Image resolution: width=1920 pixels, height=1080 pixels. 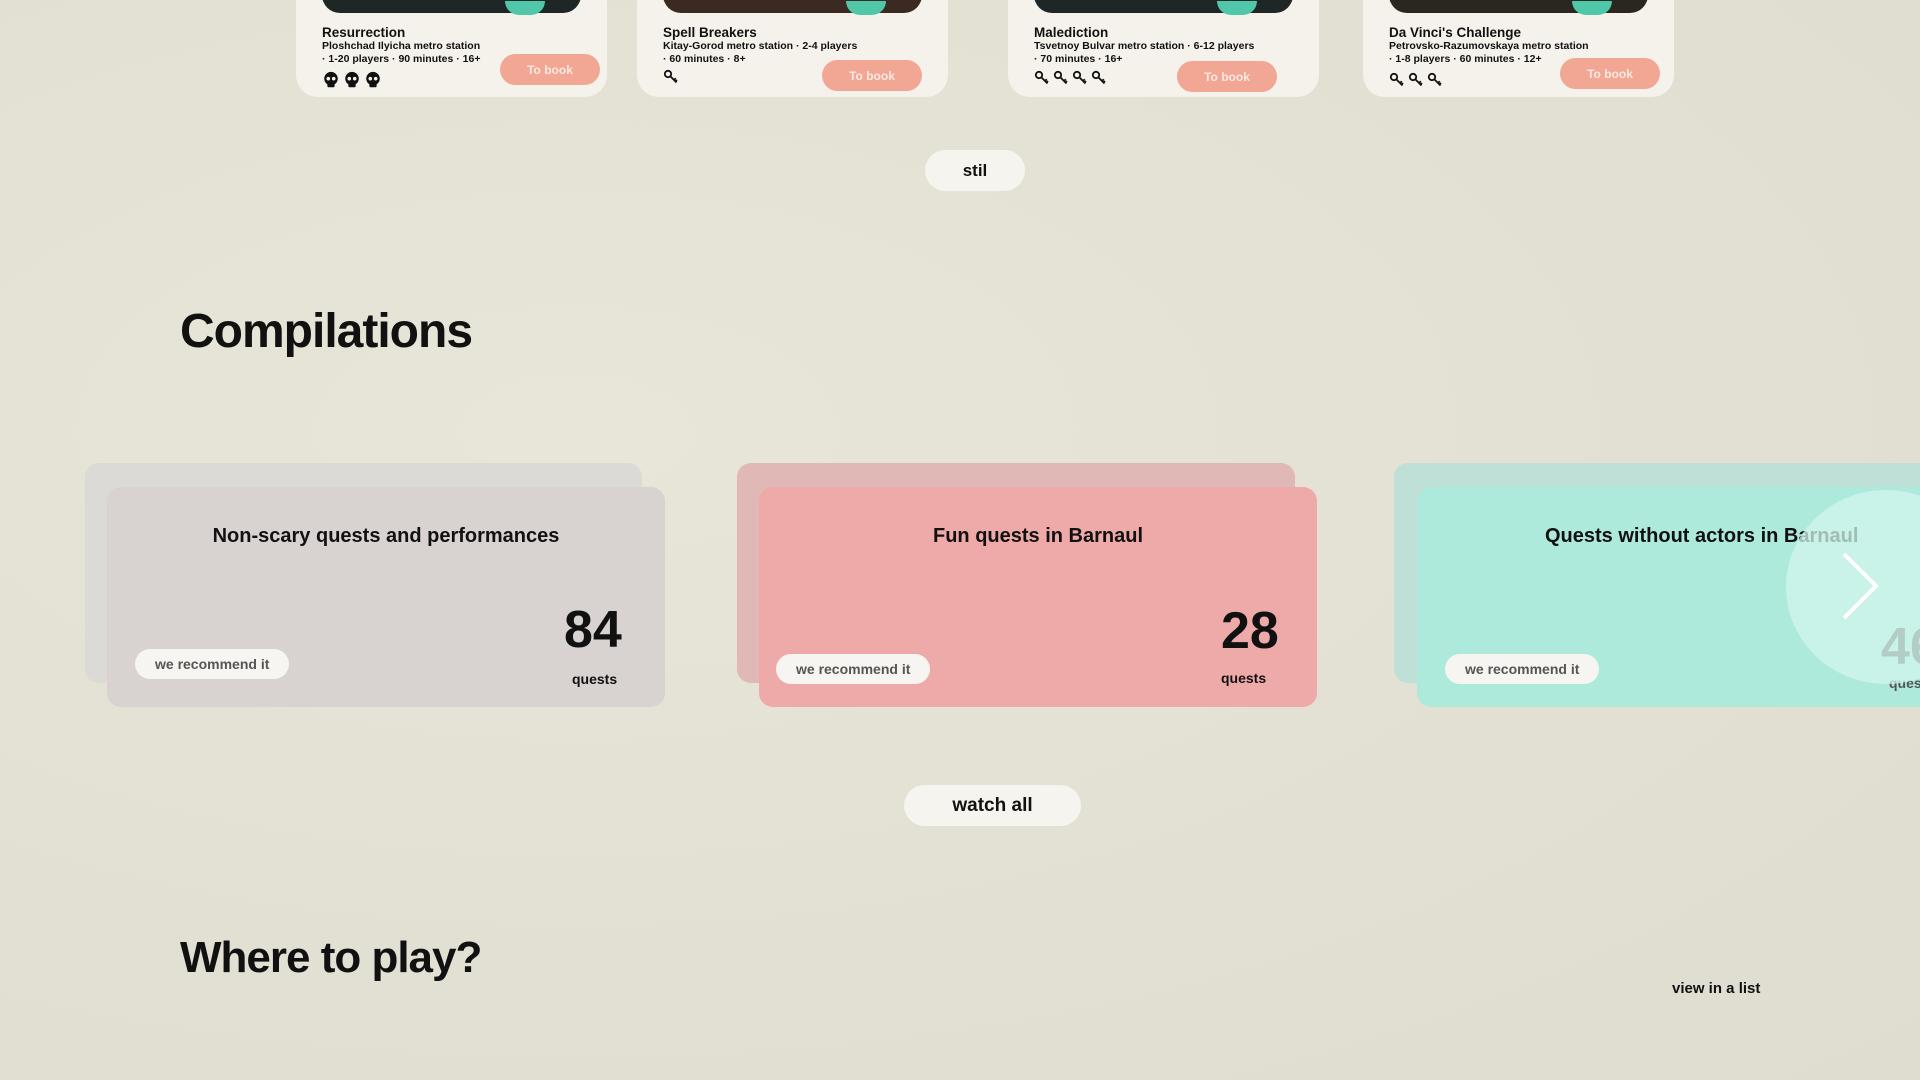 What do you see at coordinates (1038, 536) in the screenshot?
I see `compilation-title: Fun quests in Barnaul` at bounding box center [1038, 536].